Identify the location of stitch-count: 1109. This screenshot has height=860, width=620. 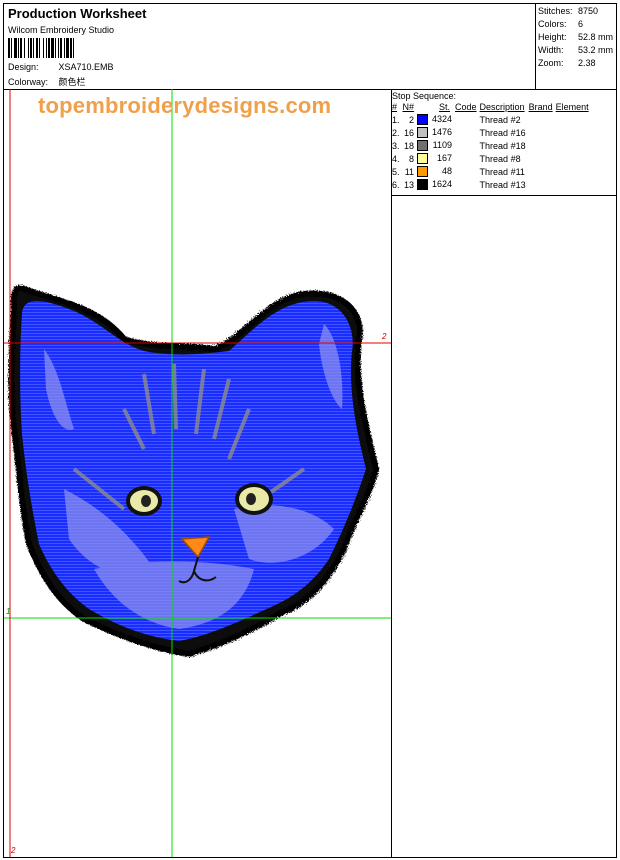
(442, 144).